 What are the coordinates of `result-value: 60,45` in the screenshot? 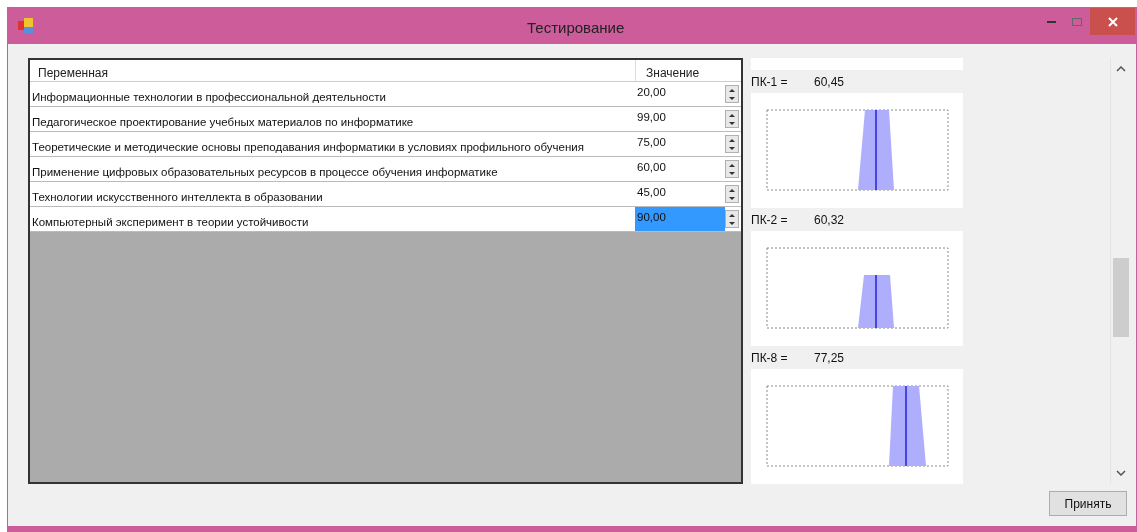 It's located at (829, 82).